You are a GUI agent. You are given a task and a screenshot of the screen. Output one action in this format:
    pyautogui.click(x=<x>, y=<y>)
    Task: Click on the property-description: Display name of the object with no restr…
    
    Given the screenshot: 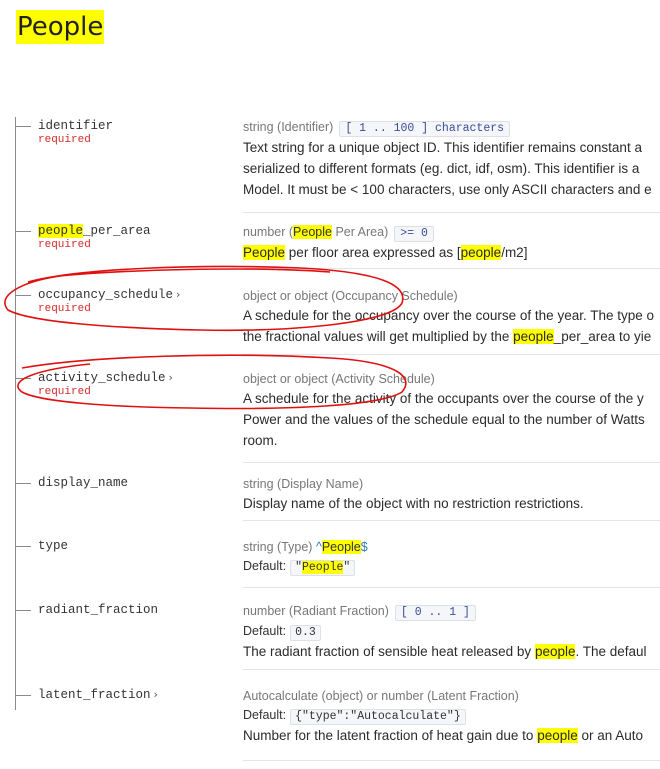 What is the action you would take?
    pyautogui.click(x=413, y=503)
    